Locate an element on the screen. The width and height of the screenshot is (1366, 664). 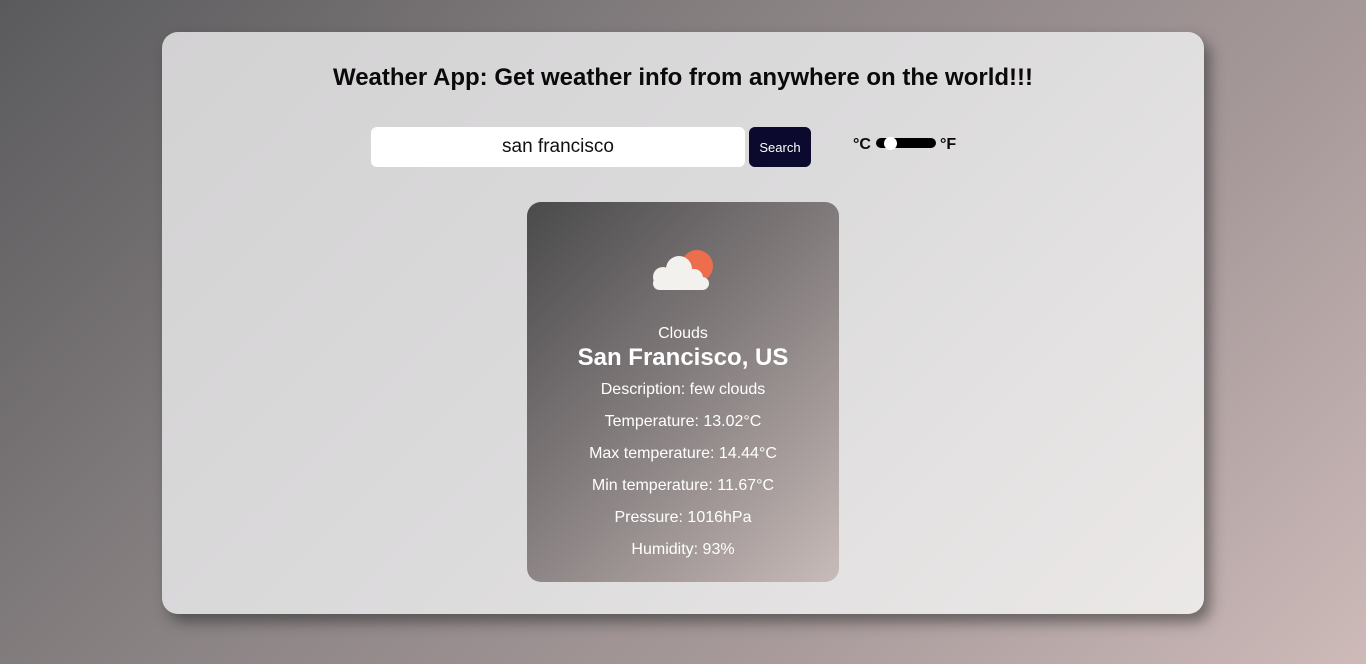
toggle-knob is located at coordinates (890, 143).